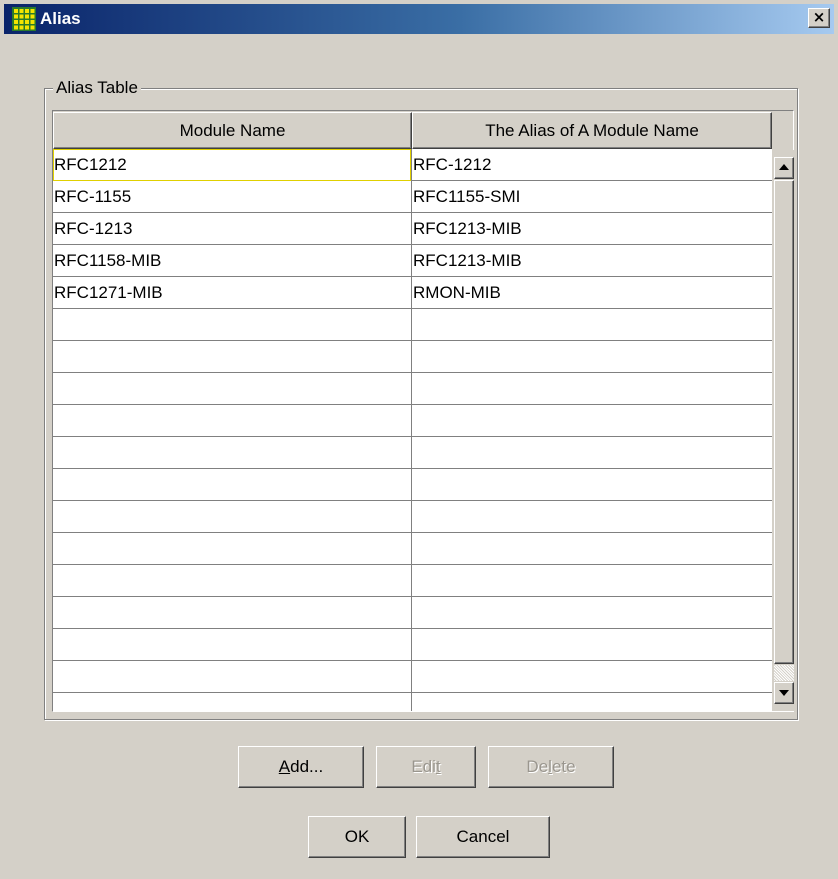 The image size is (838, 879). I want to click on alias-cell: RFC1155-SMI, so click(592, 196).